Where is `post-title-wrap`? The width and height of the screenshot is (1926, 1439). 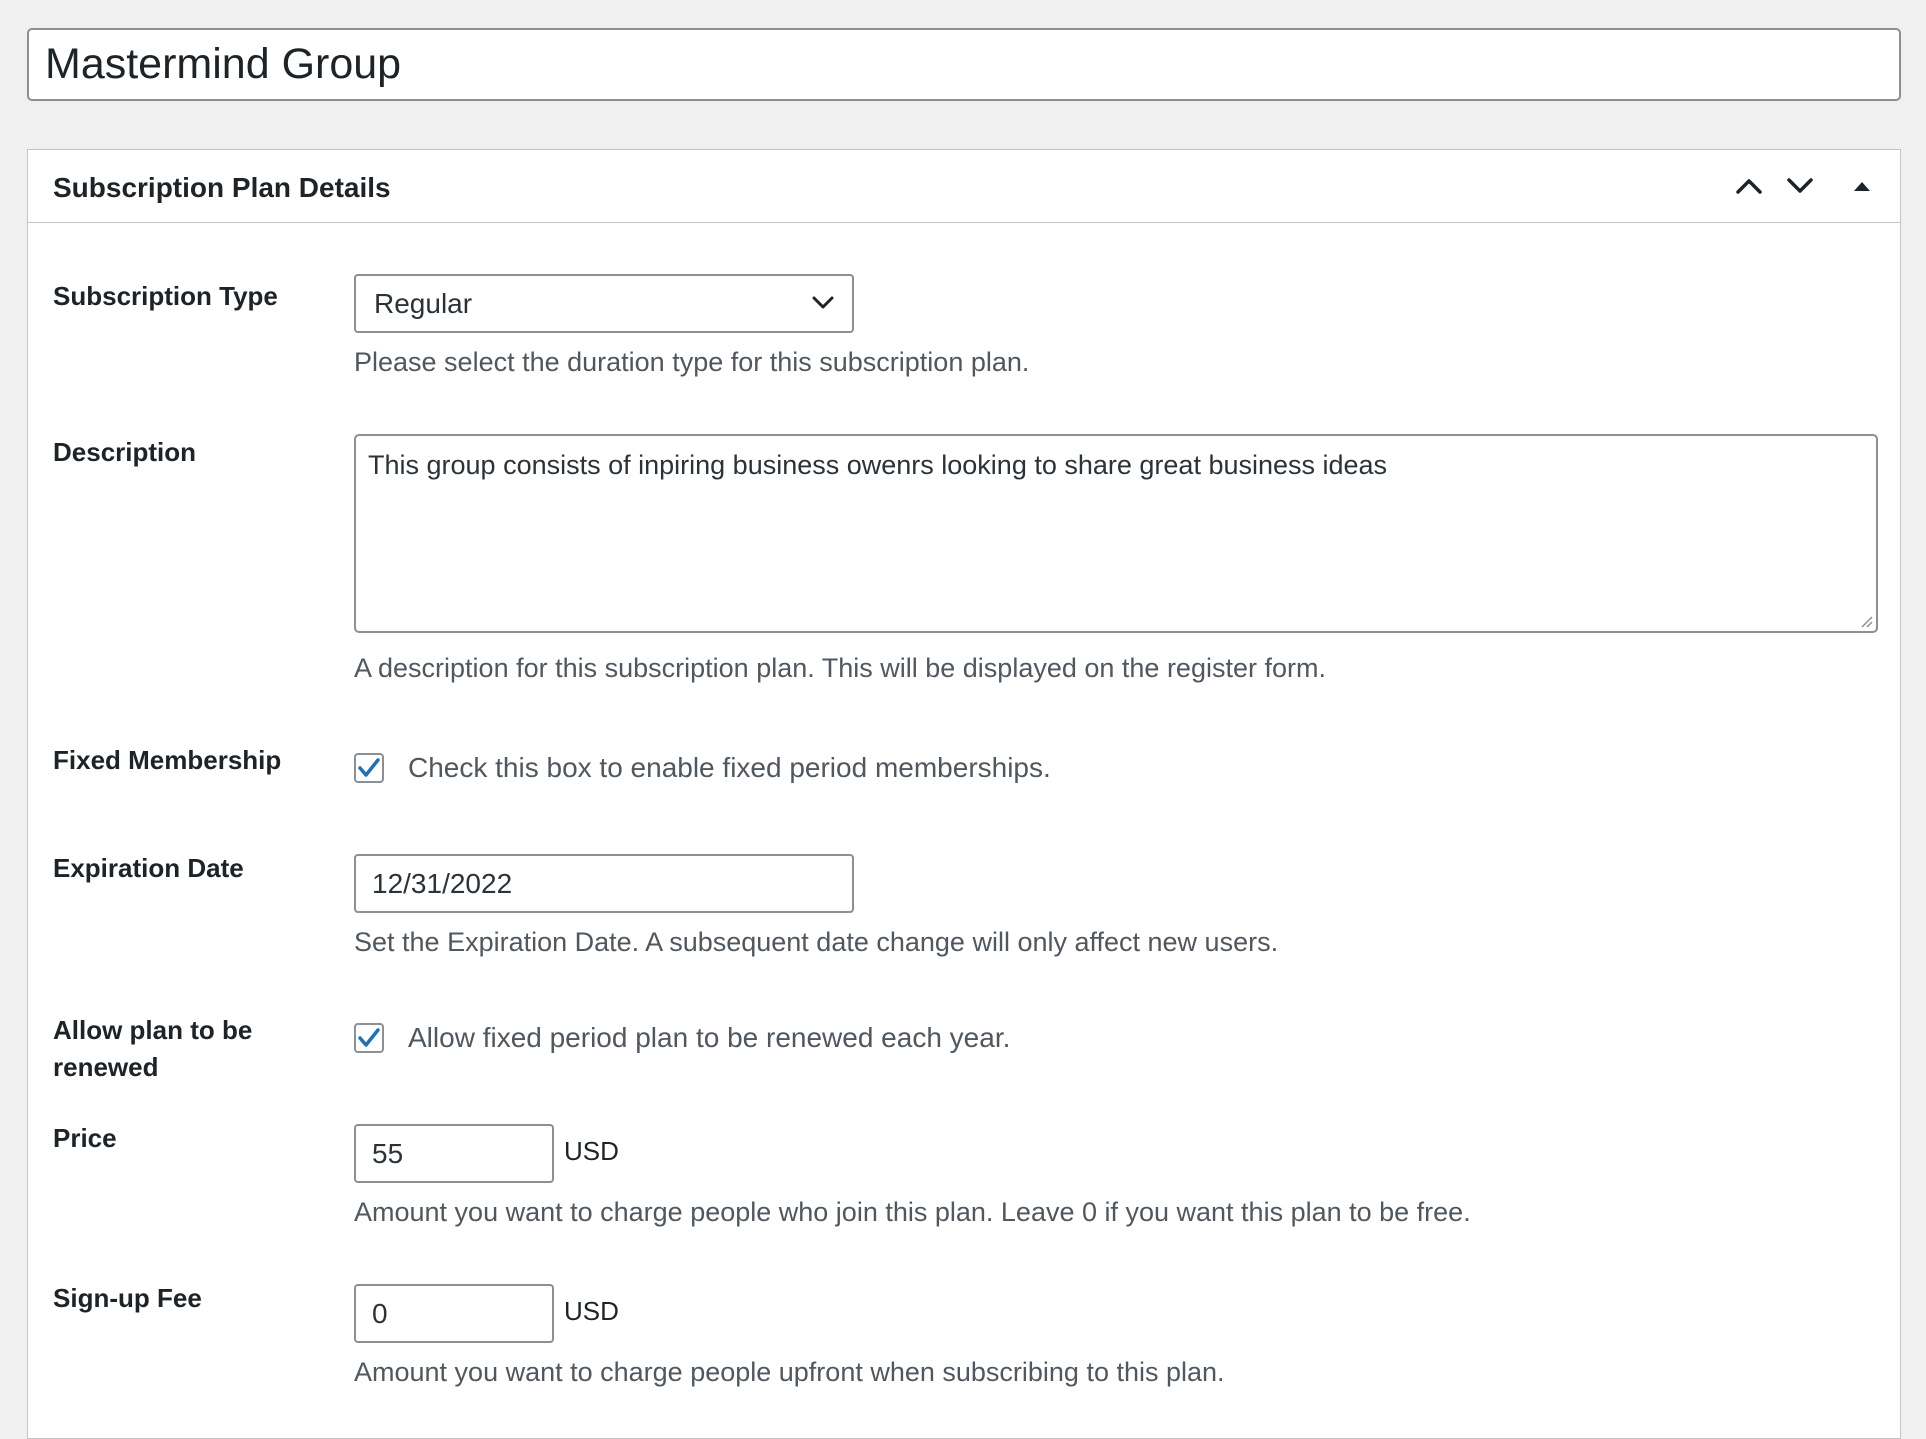 post-title-wrap is located at coordinates (964, 64).